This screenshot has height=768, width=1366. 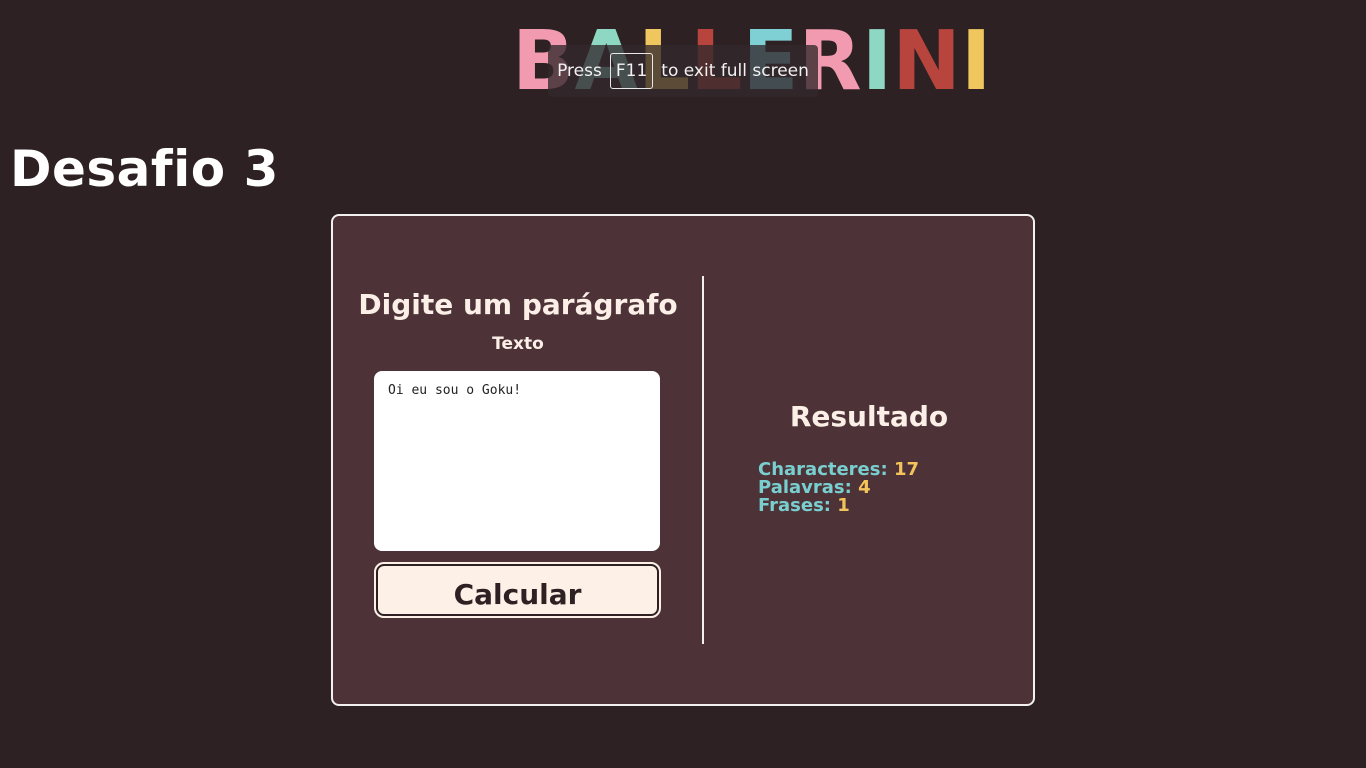 What do you see at coordinates (518, 344) in the screenshot?
I see `text-label: Texto` at bounding box center [518, 344].